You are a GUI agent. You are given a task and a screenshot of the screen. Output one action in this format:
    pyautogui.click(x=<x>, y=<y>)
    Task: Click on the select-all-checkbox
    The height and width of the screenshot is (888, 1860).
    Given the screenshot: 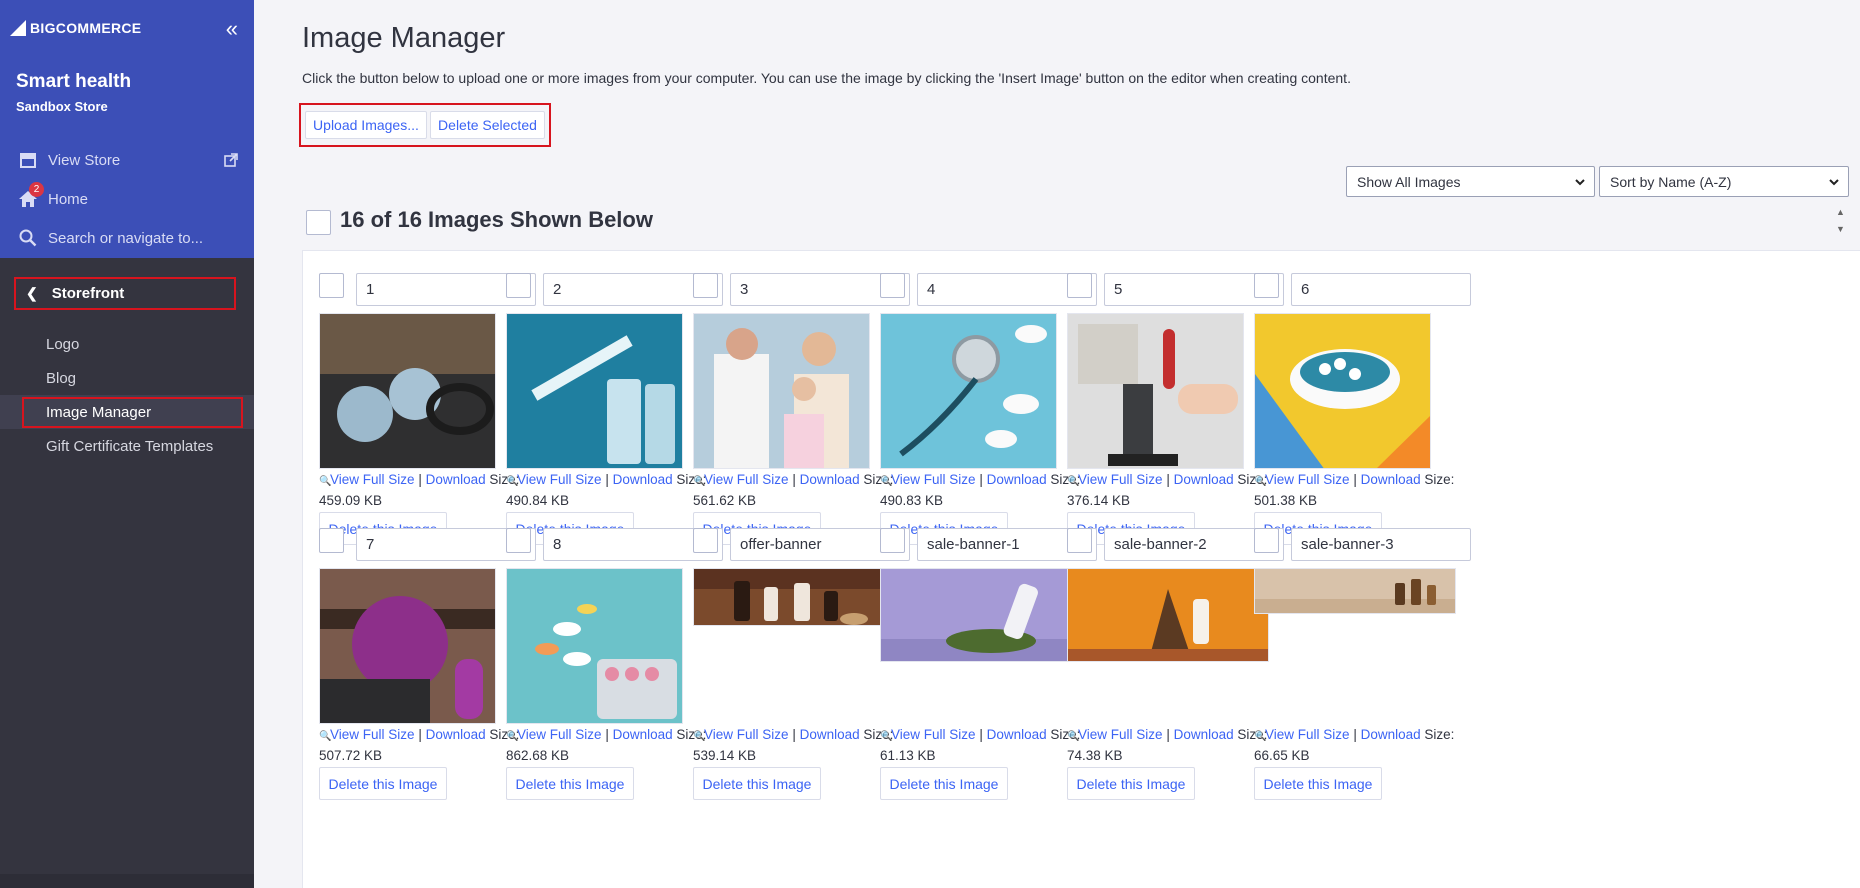 What is the action you would take?
    pyautogui.click(x=318, y=222)
    